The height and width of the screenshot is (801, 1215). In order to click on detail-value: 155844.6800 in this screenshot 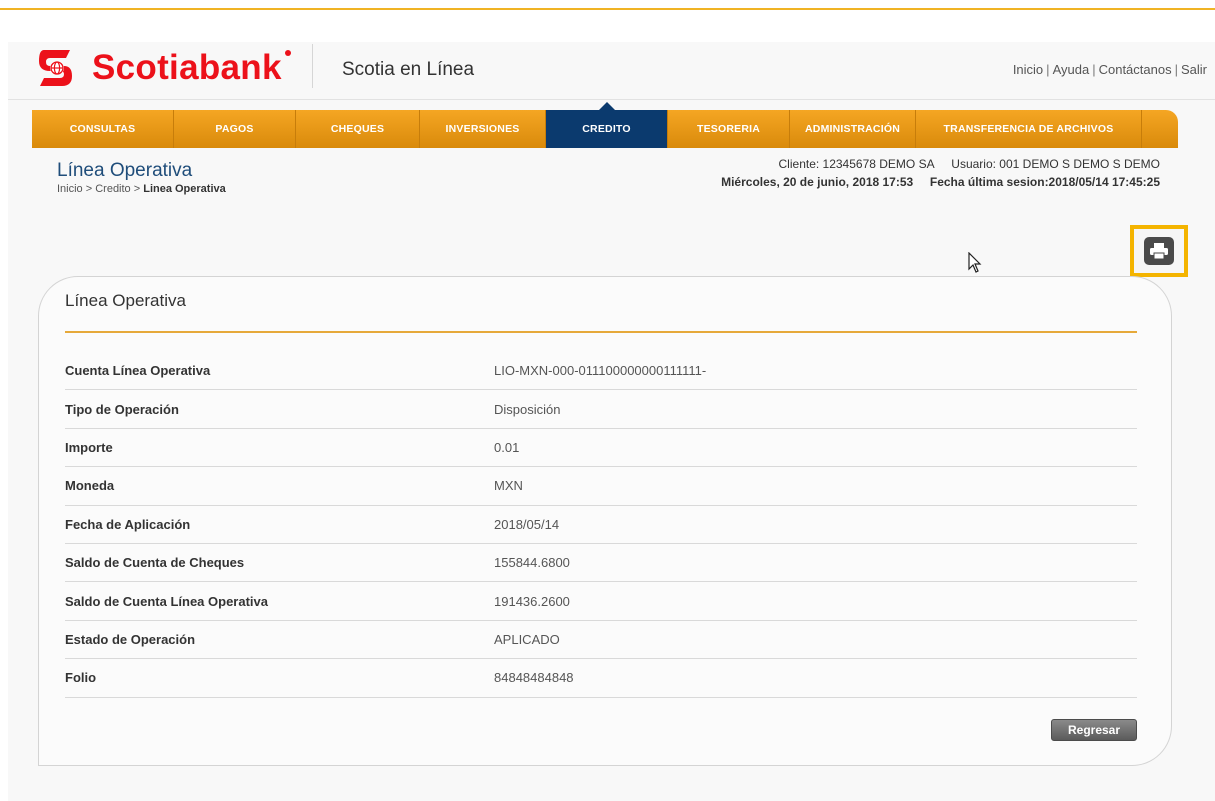, I will do `click(532, 563)`.